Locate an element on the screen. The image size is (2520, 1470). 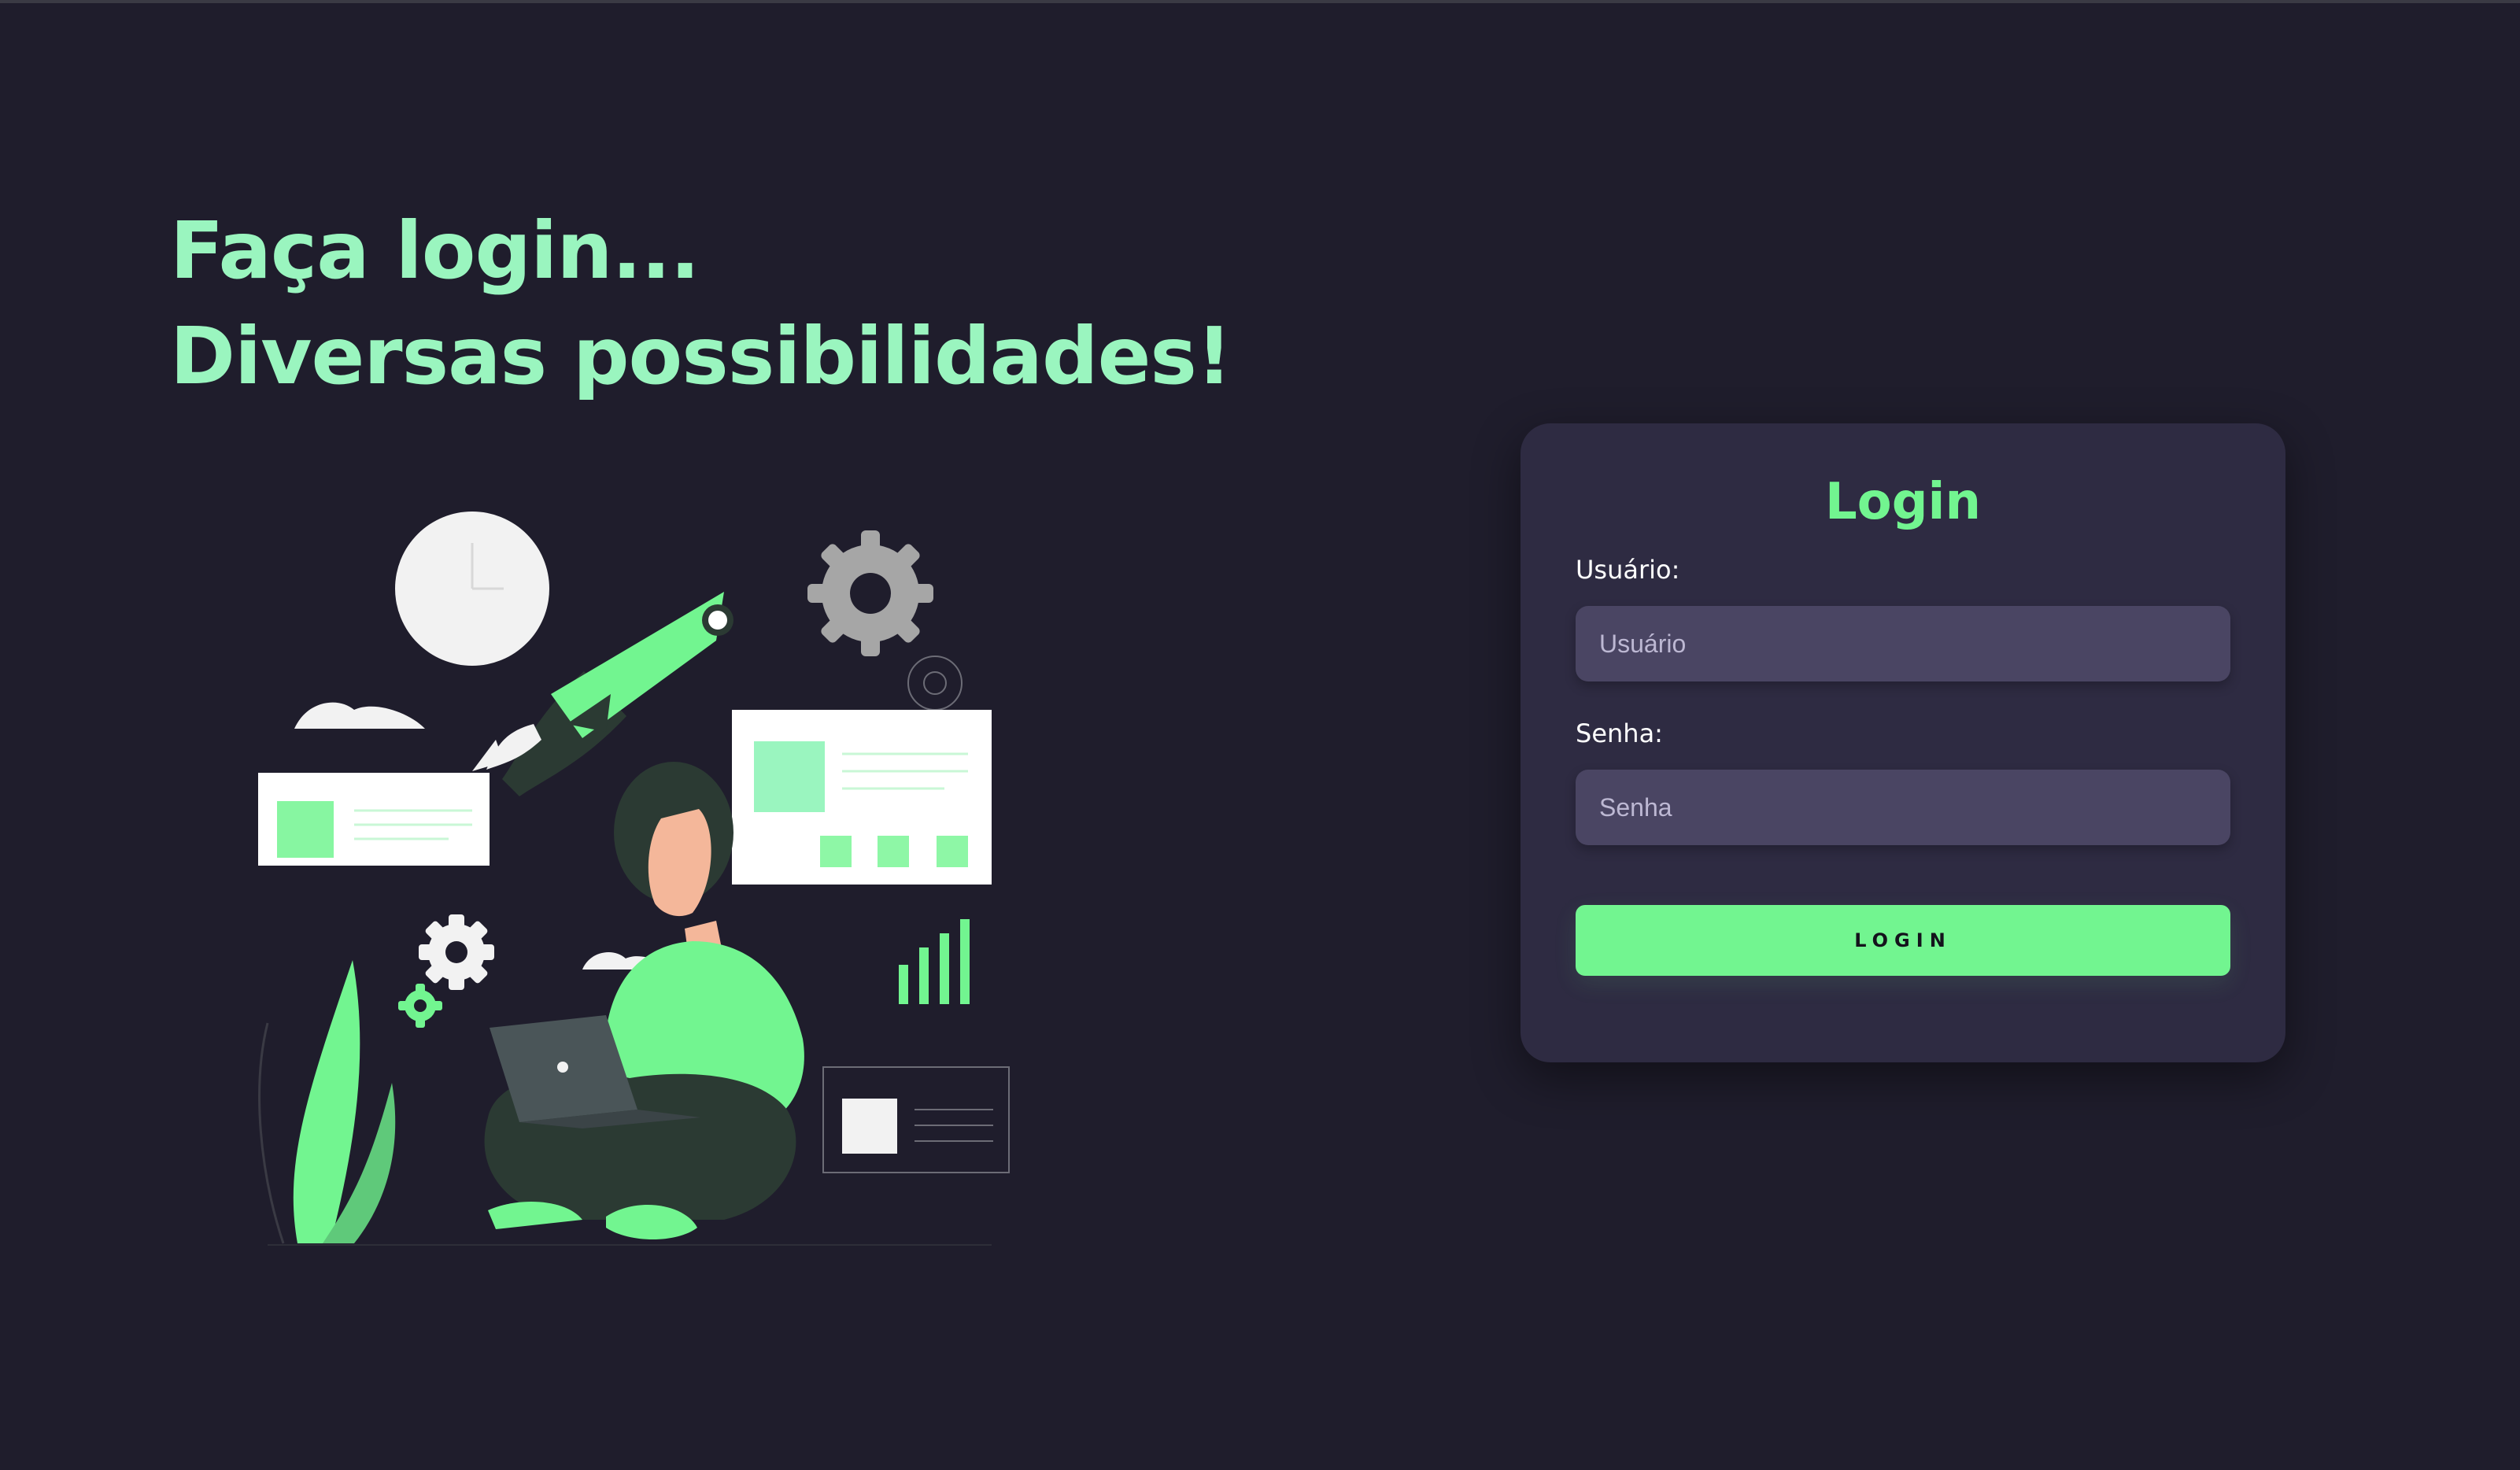
woman-with-laptop-illustration is located at coordinates (634, 879).